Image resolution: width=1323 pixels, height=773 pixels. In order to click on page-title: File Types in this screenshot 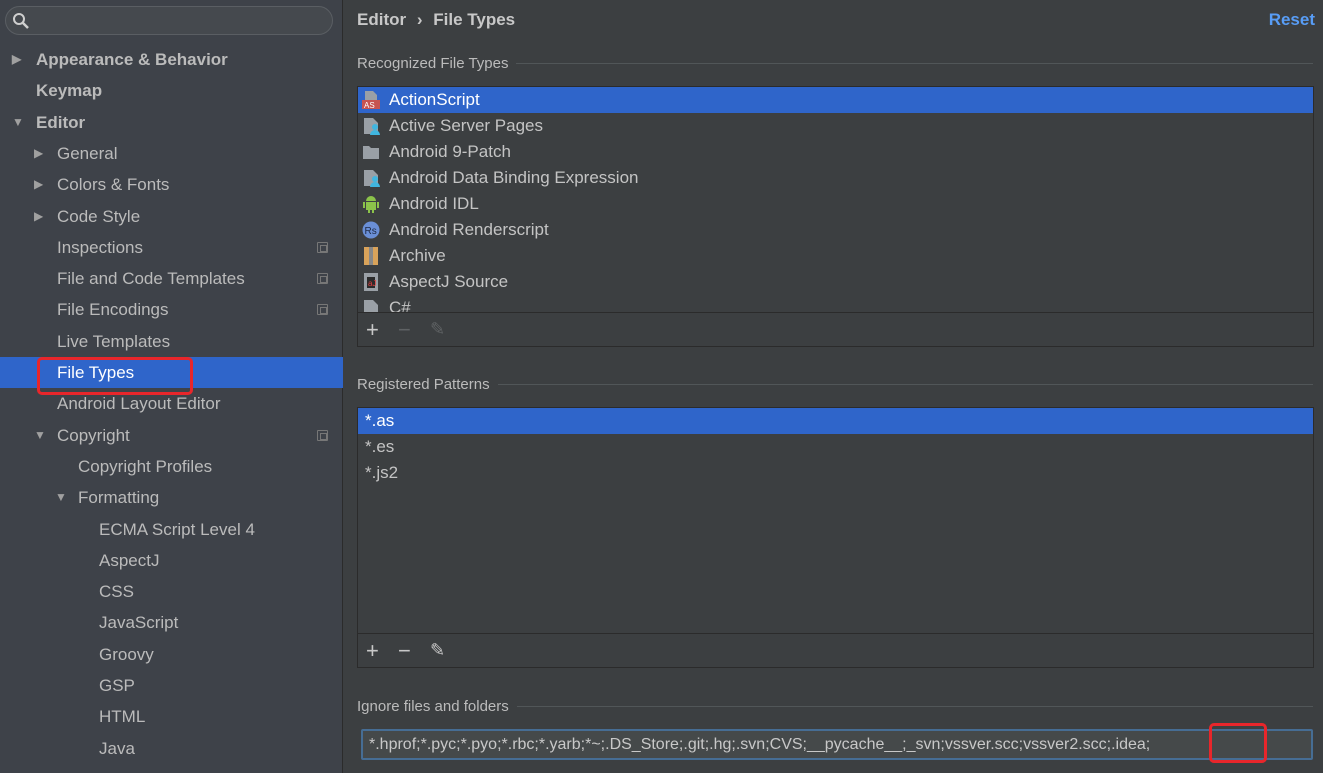, I will do `click(474, 19)`.